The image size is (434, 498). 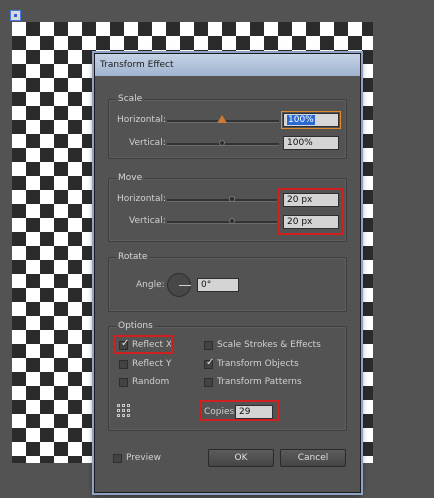 What do you see at coordinates (143, 344) in the screenshot?
I see `reflect-x-highlight` at bounding box center [143, 344].